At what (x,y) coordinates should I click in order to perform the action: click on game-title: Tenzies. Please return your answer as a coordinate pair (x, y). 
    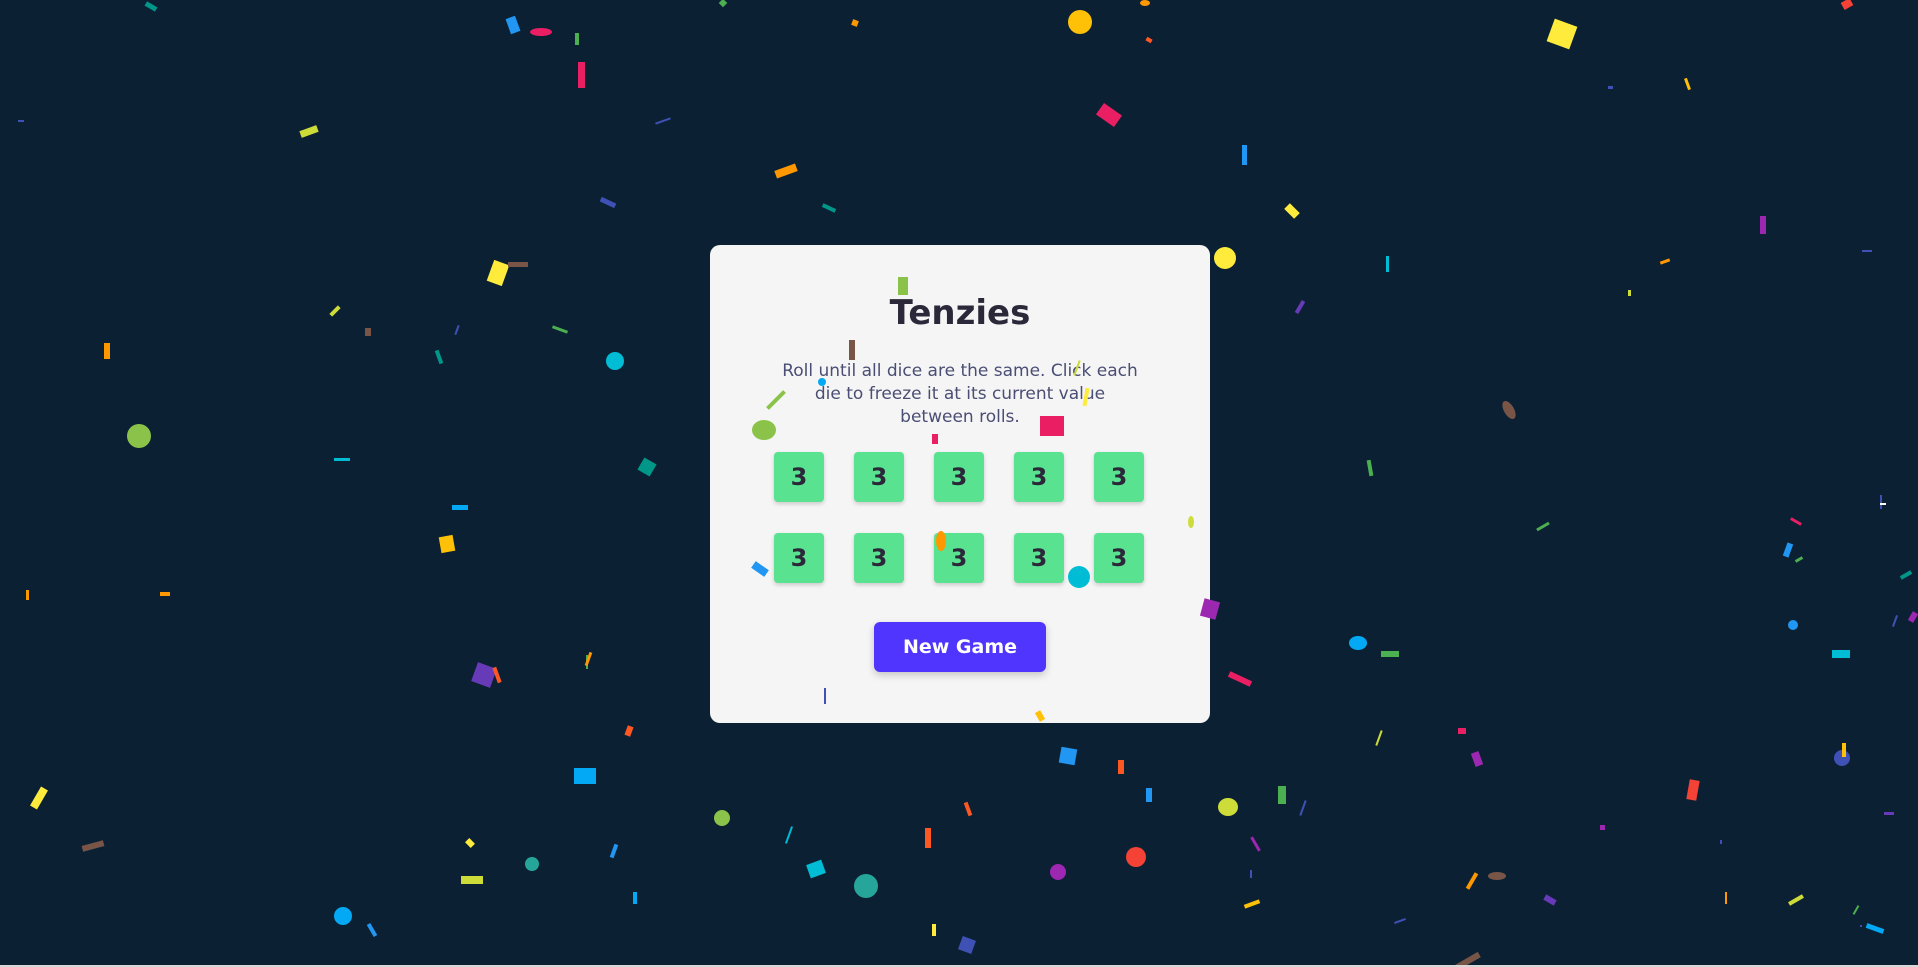
    Looking at the image, I should click on (960, 313).